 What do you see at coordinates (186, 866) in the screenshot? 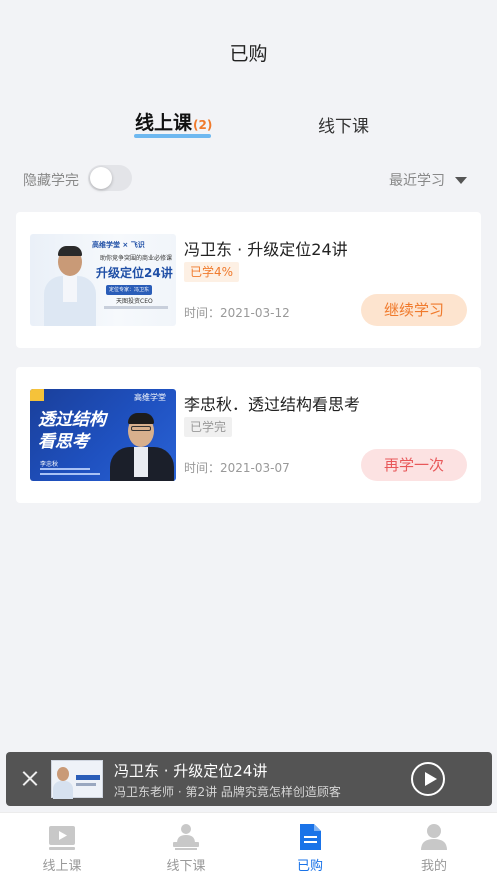
I see `nav-offline-label: 线下课` at bounding box center [186, 866].